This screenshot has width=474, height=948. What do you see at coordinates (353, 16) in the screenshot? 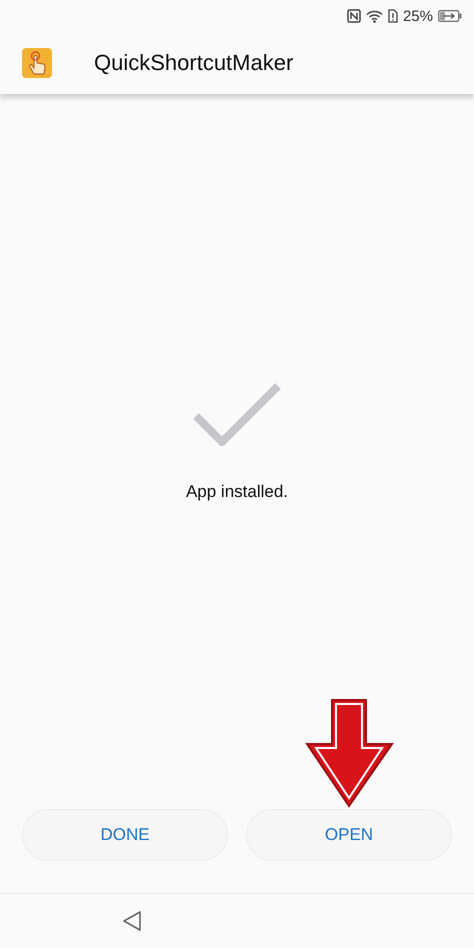
I see `nfc-icon` at bounding box center [353, 16].